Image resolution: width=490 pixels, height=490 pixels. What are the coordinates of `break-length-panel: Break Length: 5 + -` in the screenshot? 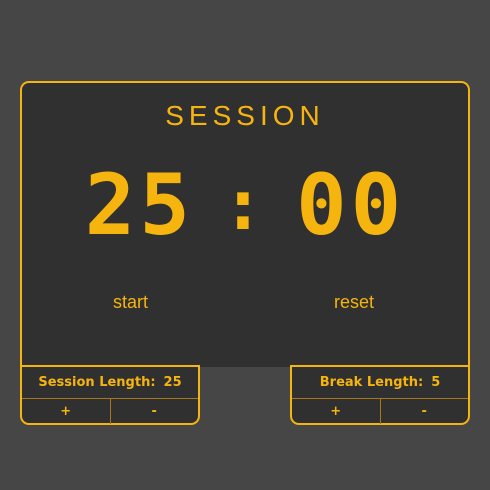 It's located at (380, 395).